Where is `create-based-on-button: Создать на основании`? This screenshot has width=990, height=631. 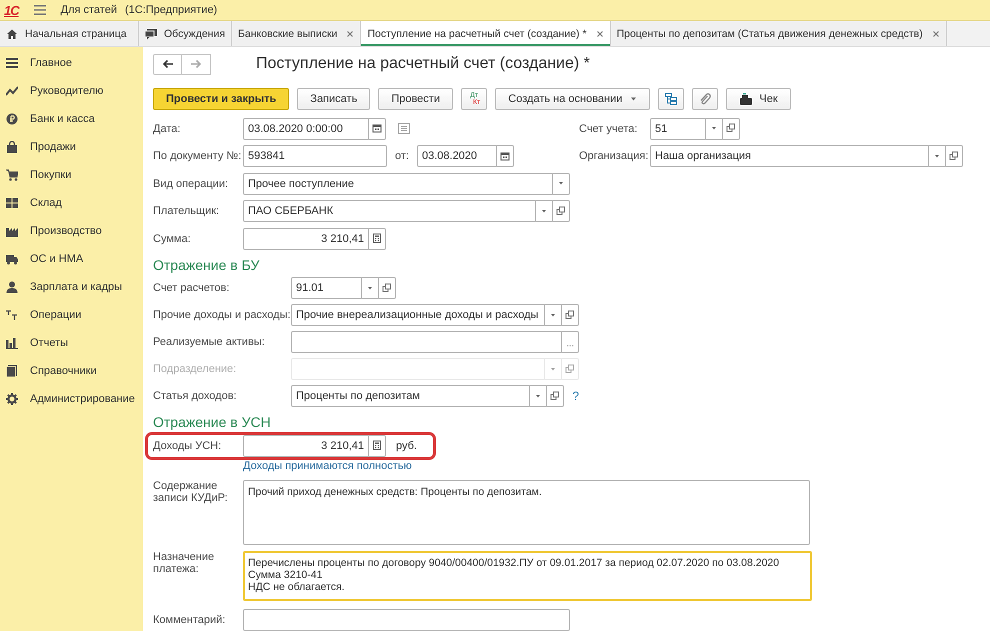
create-based-on-button: Создать на основании is located at coordinates (572, 99).